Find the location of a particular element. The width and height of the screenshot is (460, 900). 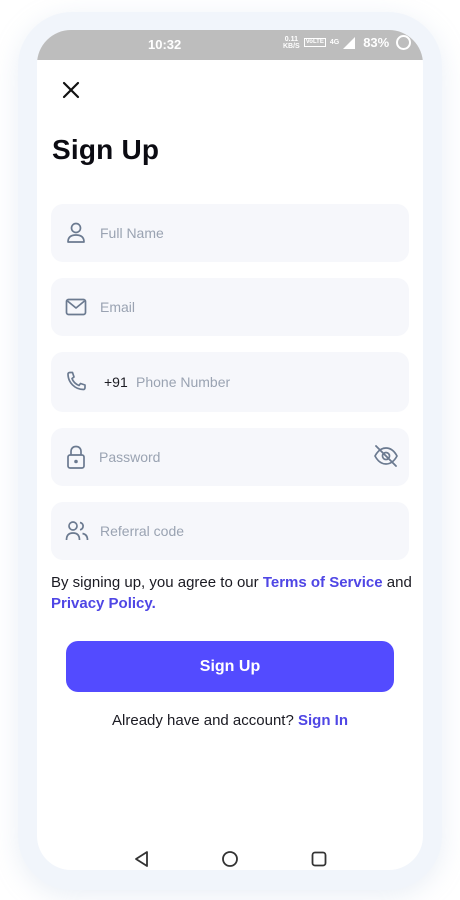

network-speed: 0.11 KB/S is located at coordinates (291, 43).